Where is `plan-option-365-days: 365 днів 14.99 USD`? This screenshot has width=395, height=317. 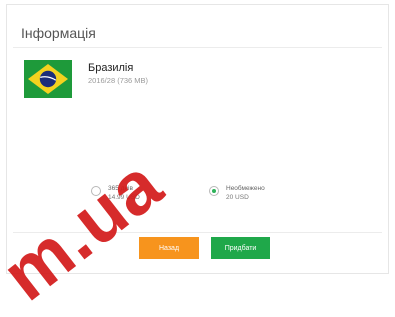
plan-option-365-days: 365 днів 14.99 USD is located at coordinates (115, 193).